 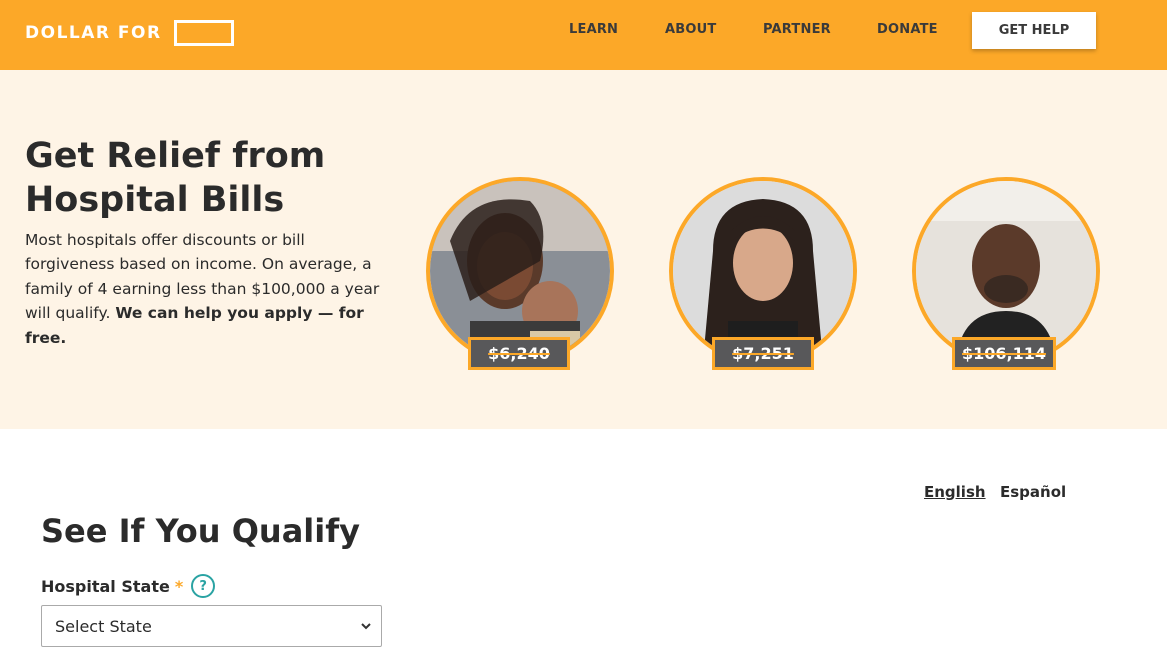 I want to click on nav-learn: LEARN, so click(x=593, y=29).